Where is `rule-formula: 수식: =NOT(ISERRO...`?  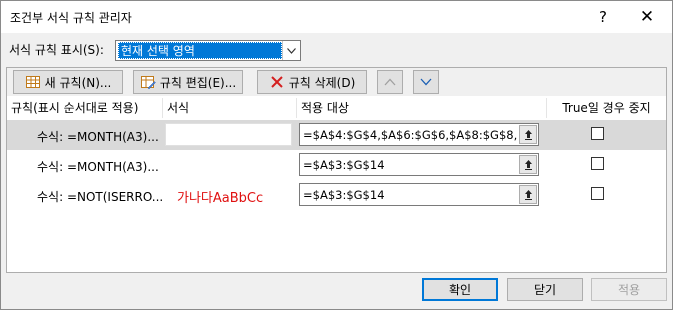 rule-formula: 수식: =NOT(ISERRO... is located at coordinates (100, 197).